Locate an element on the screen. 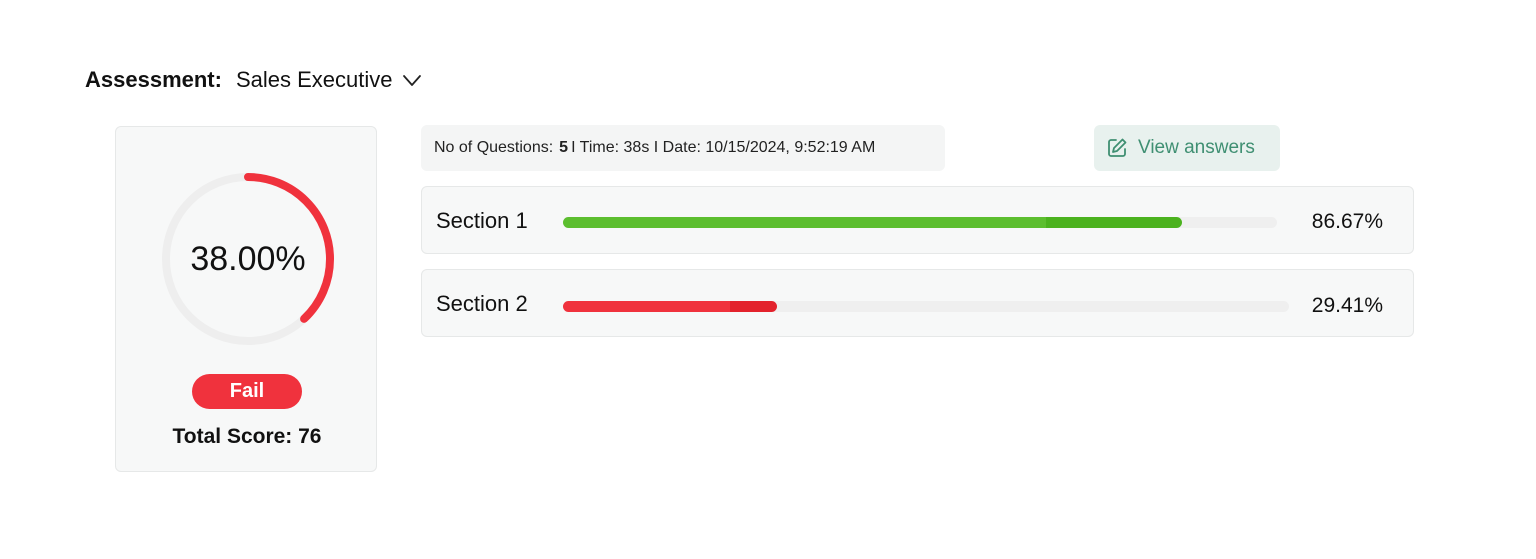  assessment-label: Assessment: is located at coordinates (153, 79).